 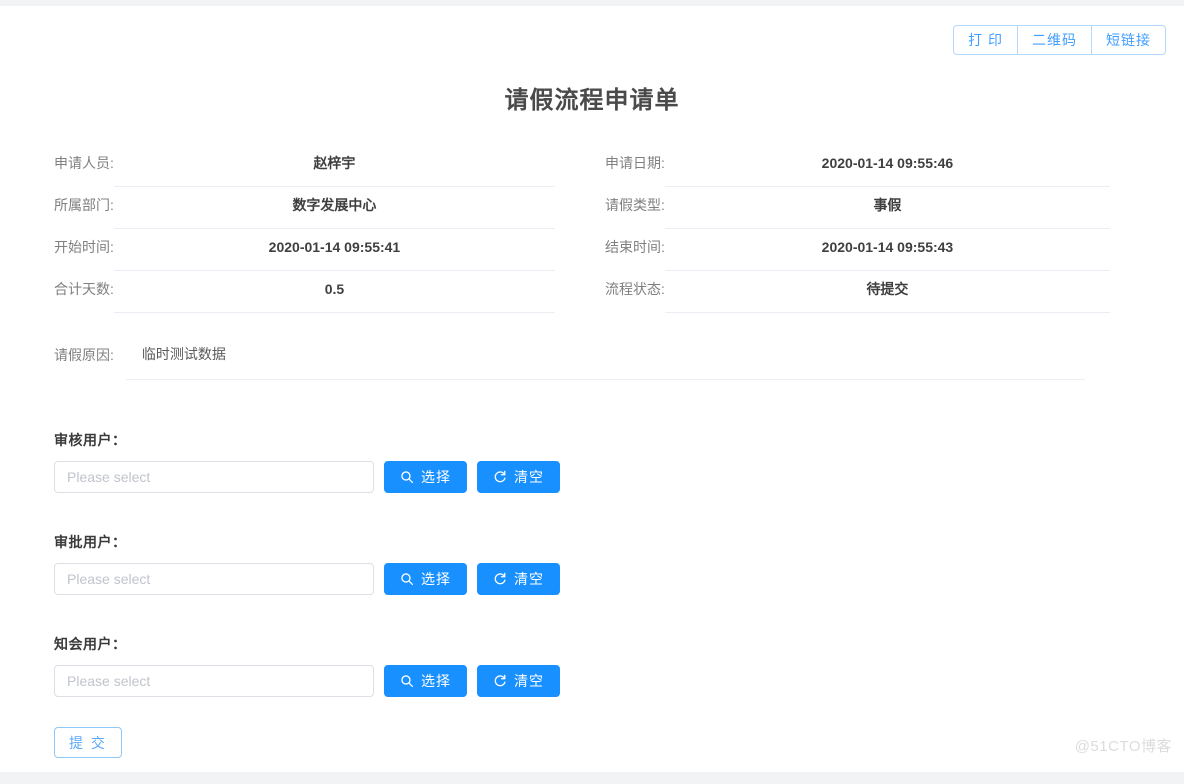 I want to click on field-value: 赵梓宇, so click(x=334, y=163).